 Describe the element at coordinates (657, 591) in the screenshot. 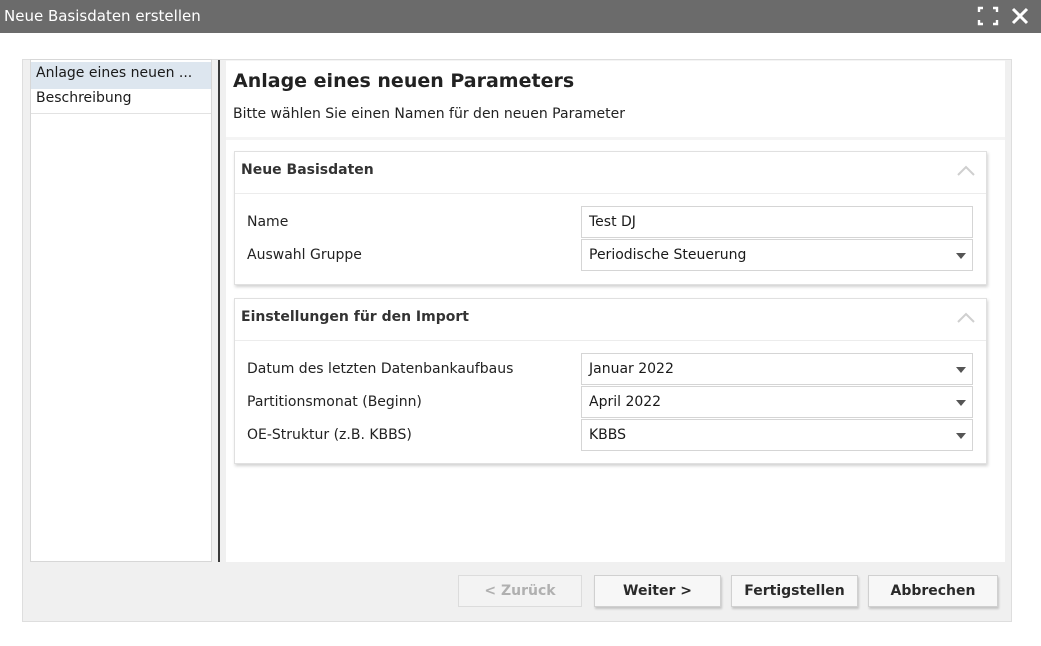

I see `next-button: Weiter >` at that location.